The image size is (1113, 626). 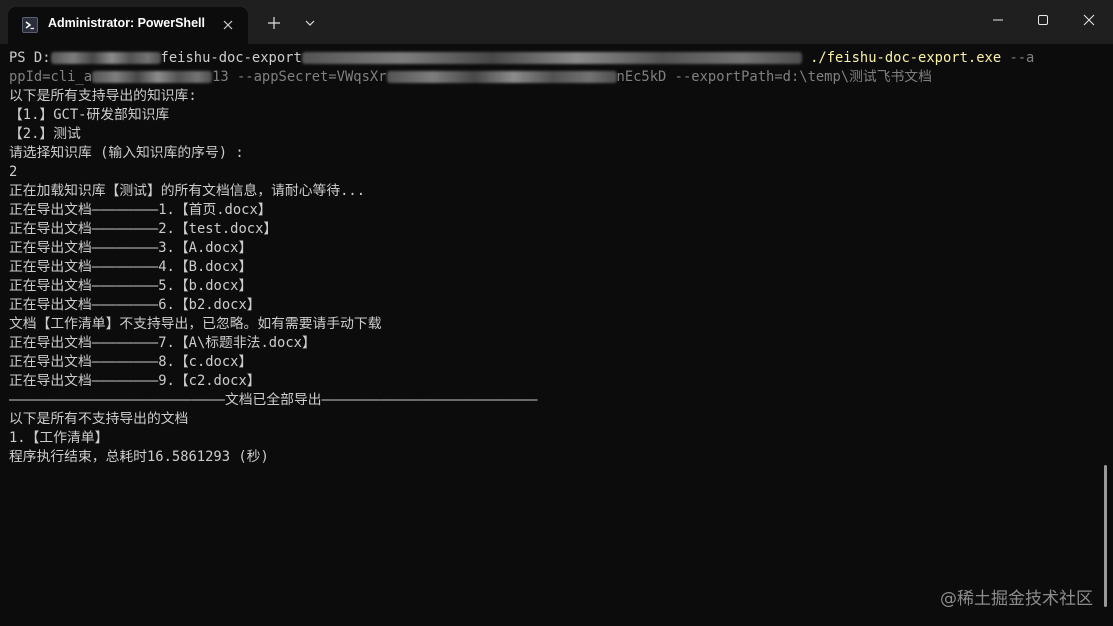 What do you see at coordinates (103, 96) in the screenshot?
I see `output-line: 以下是所有支持导出的知识库:` at bounding box center [103, 96].